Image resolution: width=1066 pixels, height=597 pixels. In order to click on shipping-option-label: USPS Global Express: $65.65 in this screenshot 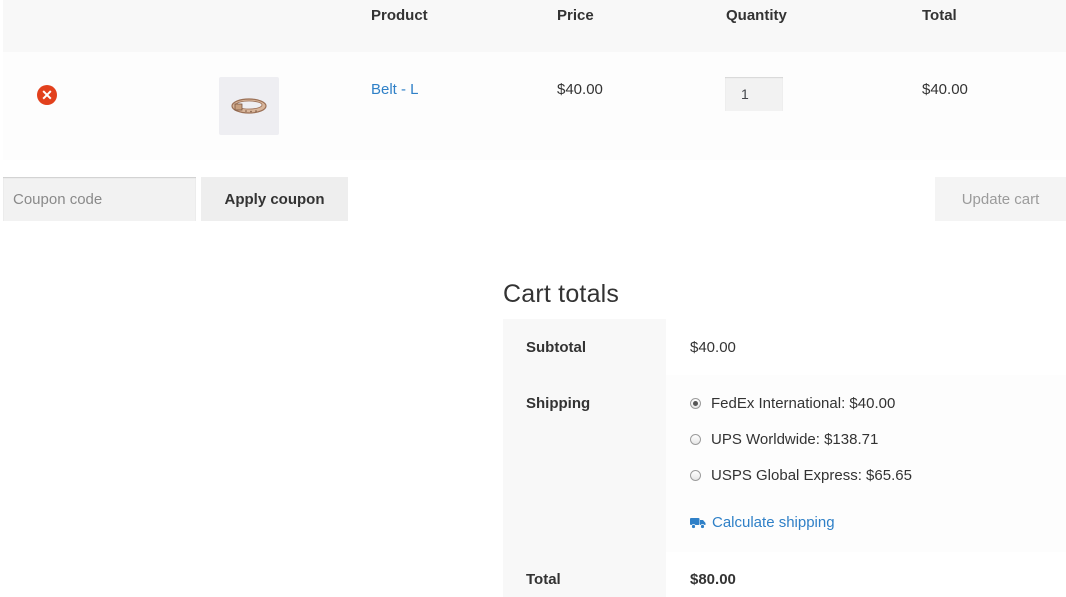, I will do `click(811, 475)`.